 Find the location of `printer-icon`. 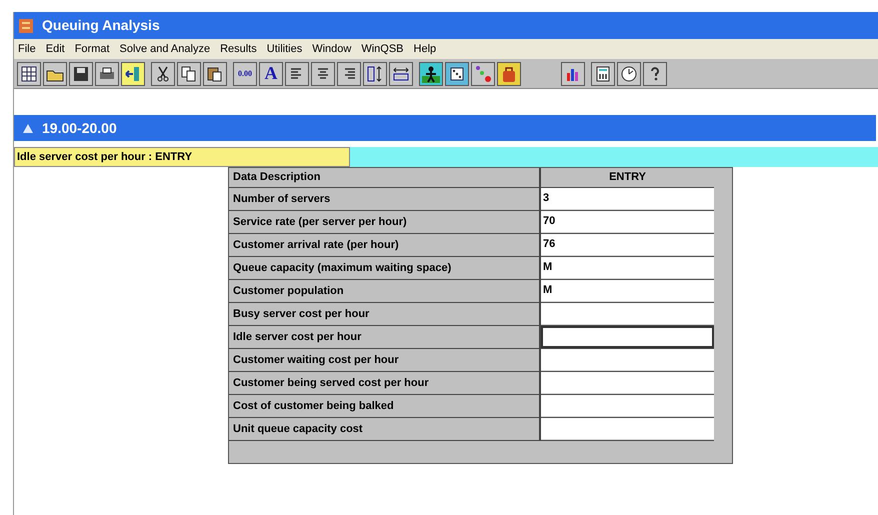

printer-icon is located at coordinates (107, 74).